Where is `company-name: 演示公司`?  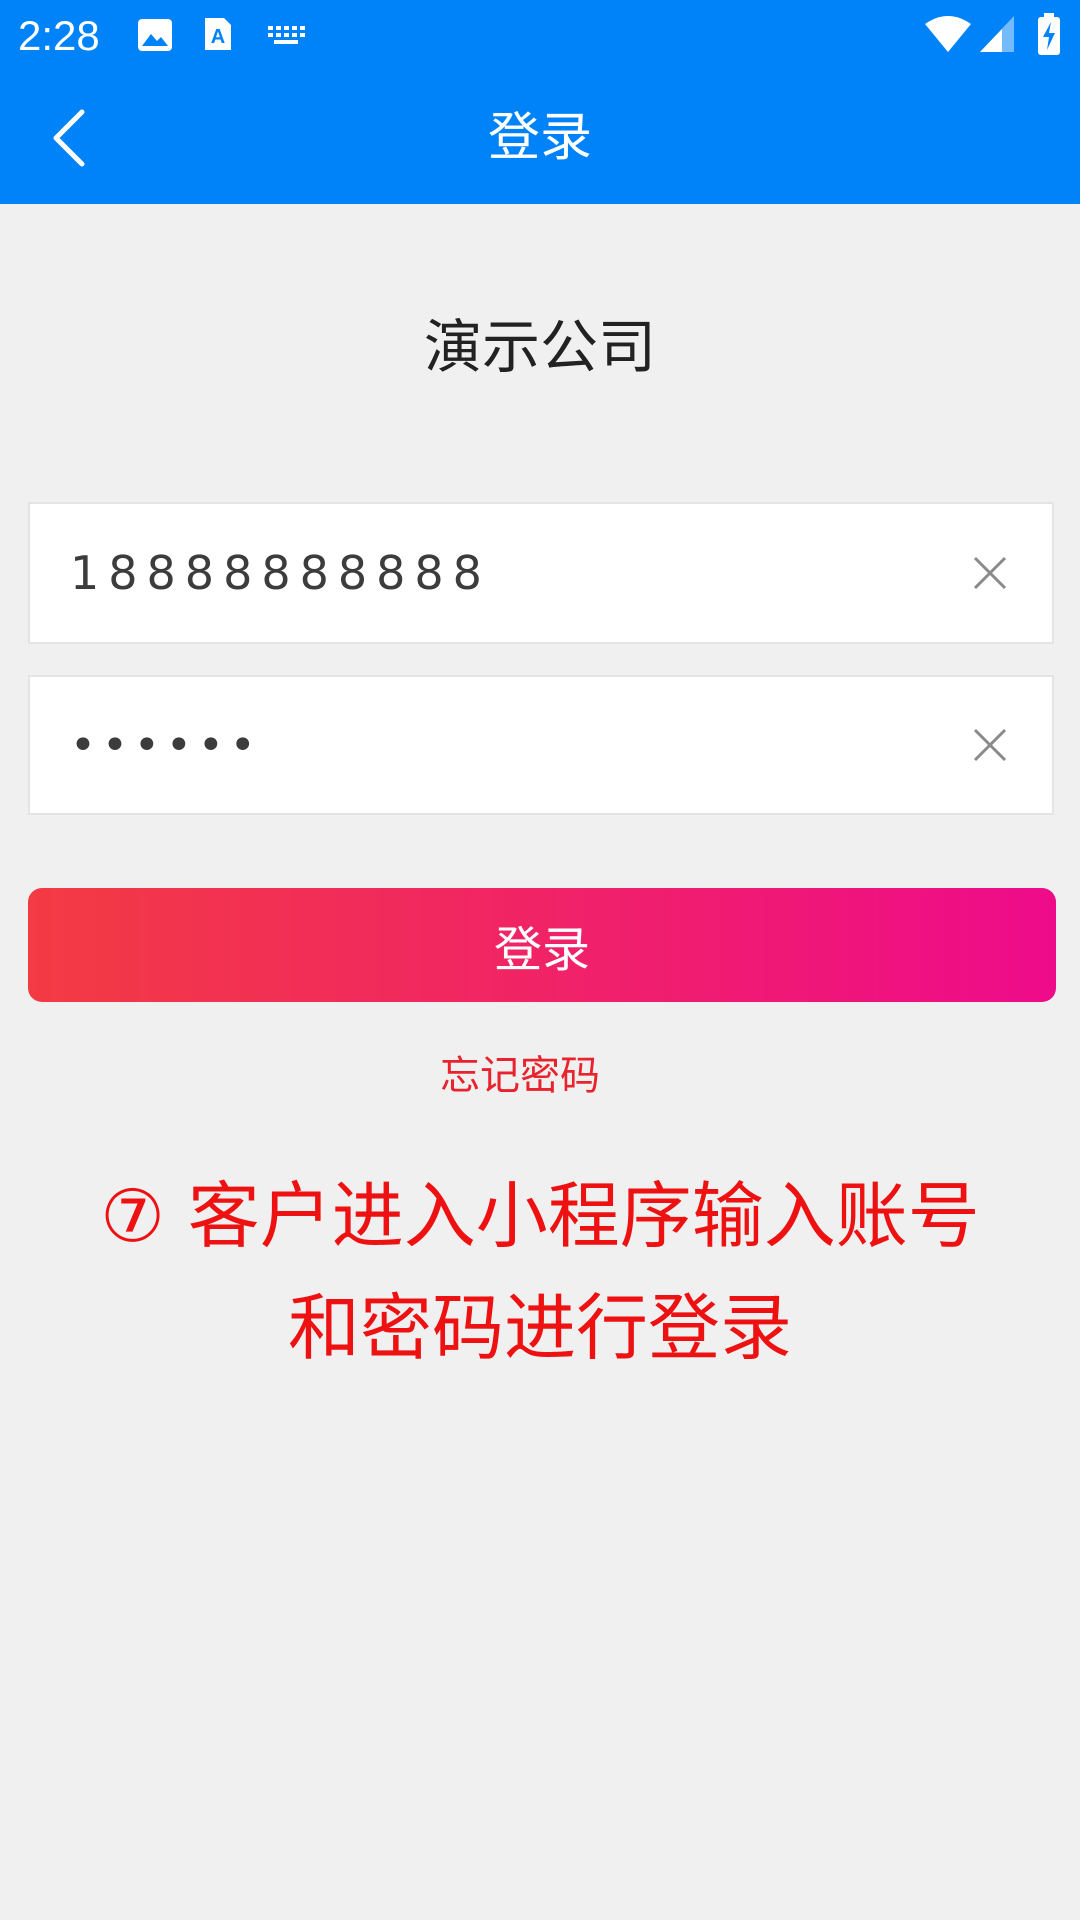
company-name: 演示公司 is located at coordinates (539, 347).